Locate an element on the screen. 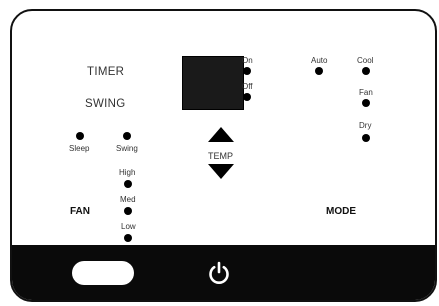  timer-off-indicator is located at coordinates (247, 97).